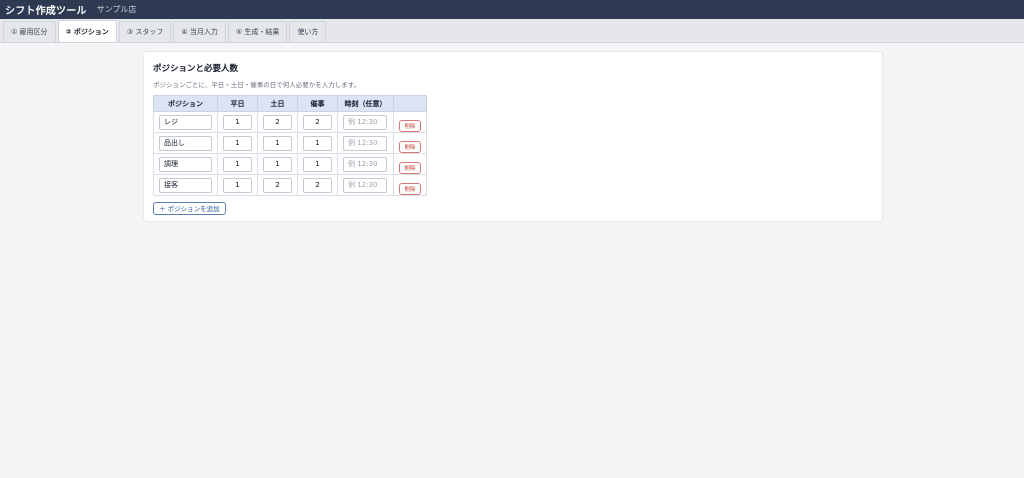  What do you see at coordinates (29, 31) in the screenshot?
I see `tab-employment-type: ① 雇用区分` at bounding box center [29, 31].